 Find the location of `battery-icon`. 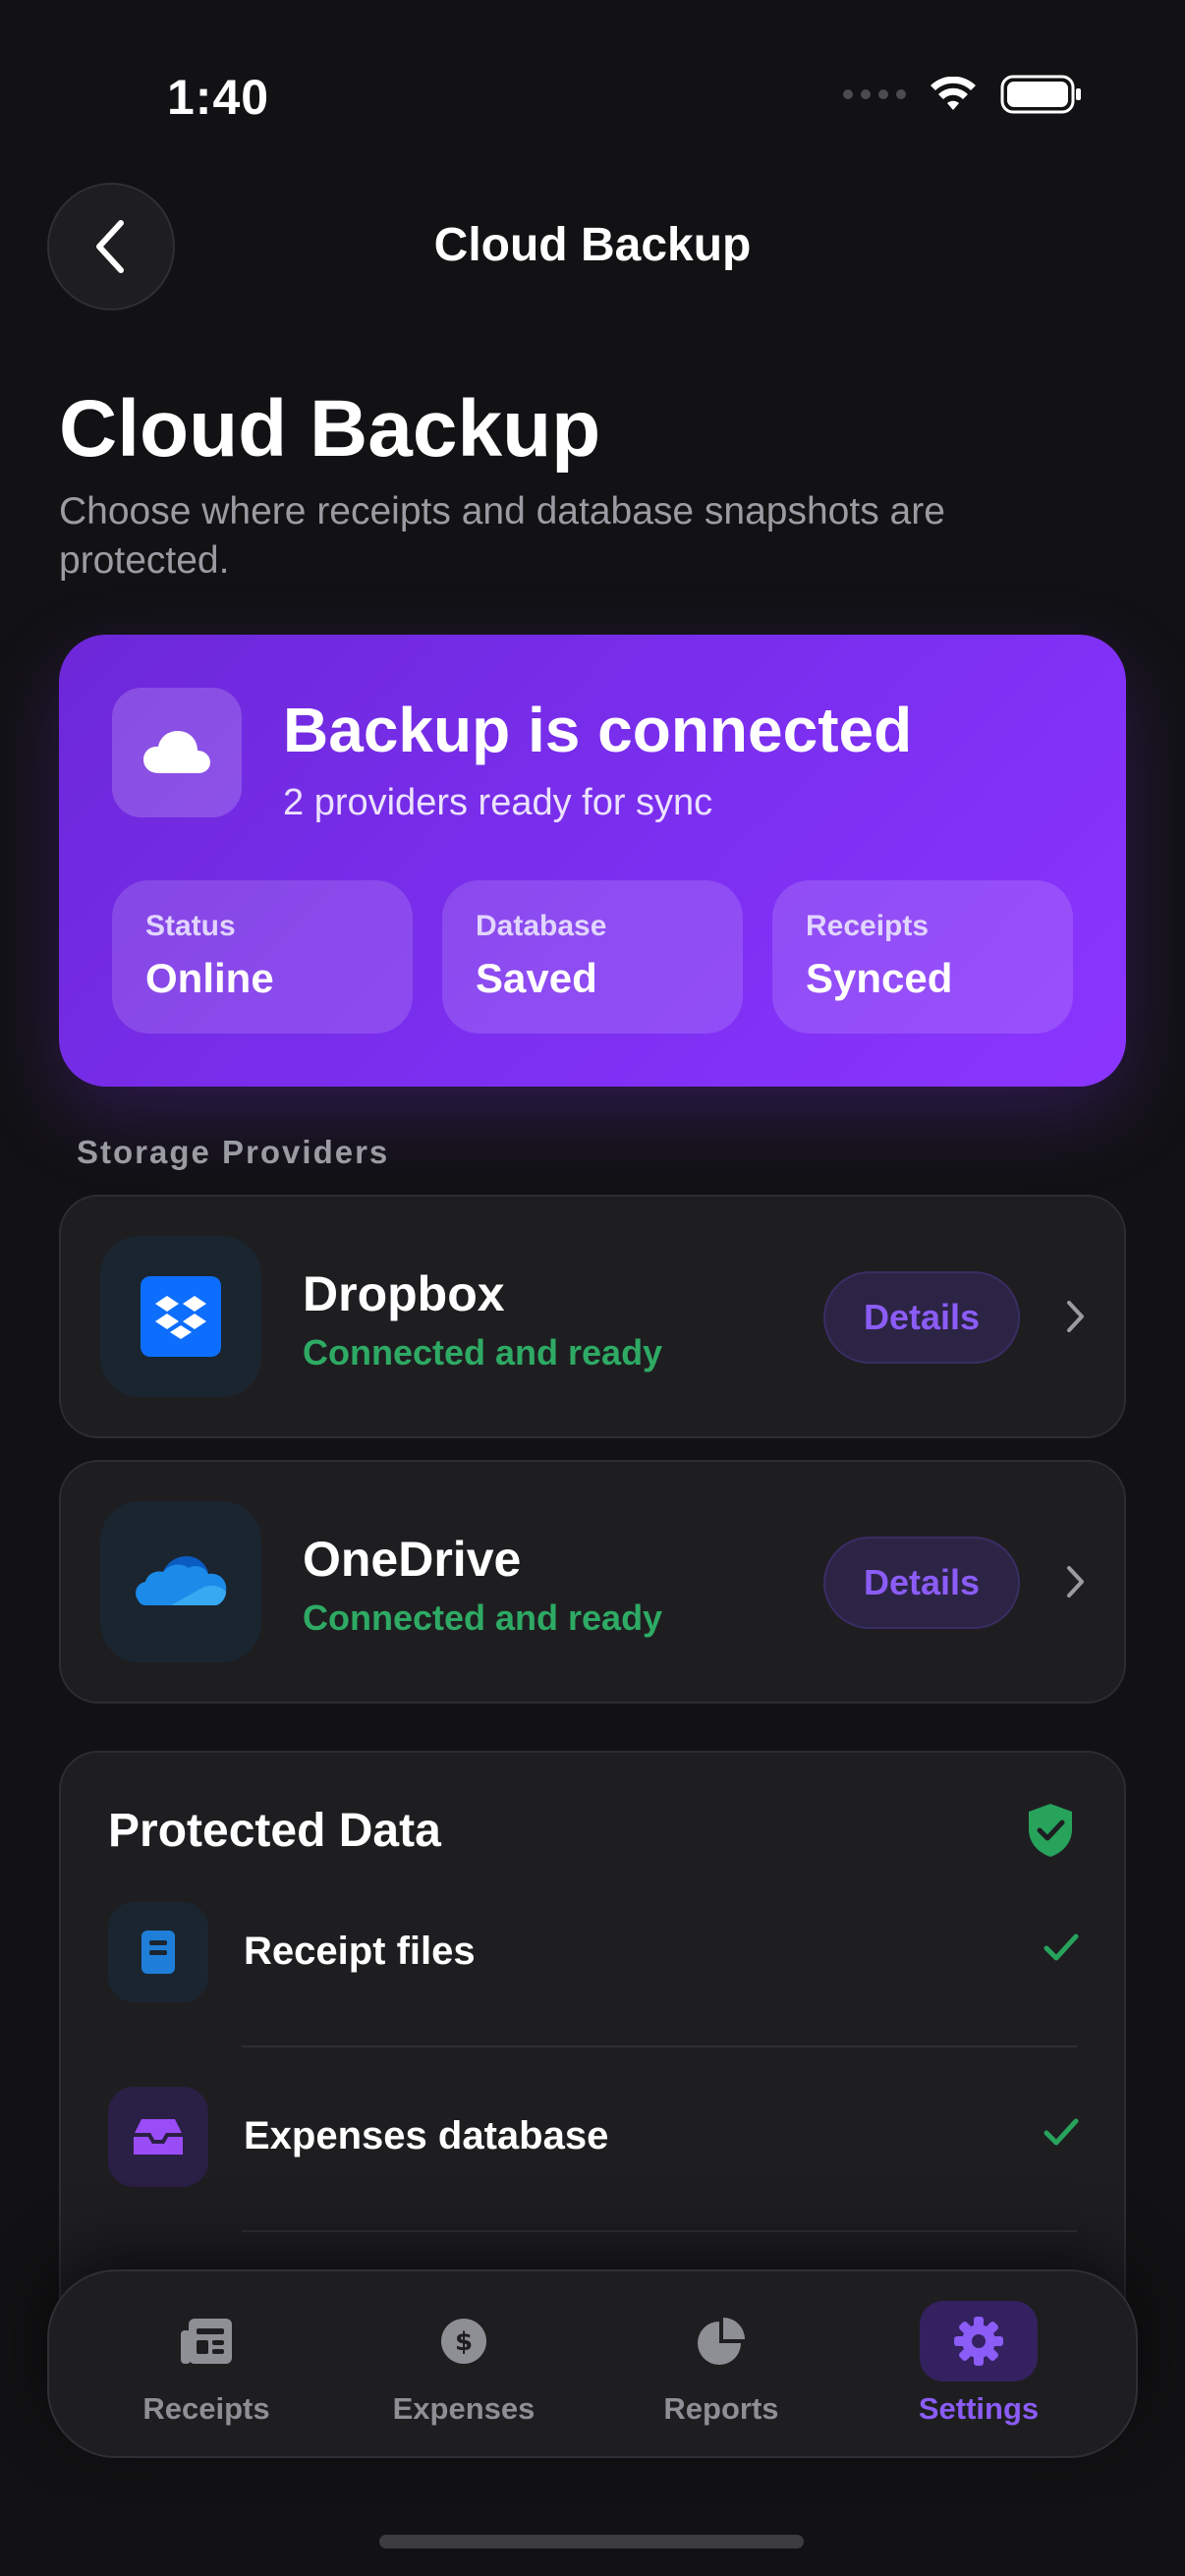

battery-icon is located at coordinates (1041, 94).